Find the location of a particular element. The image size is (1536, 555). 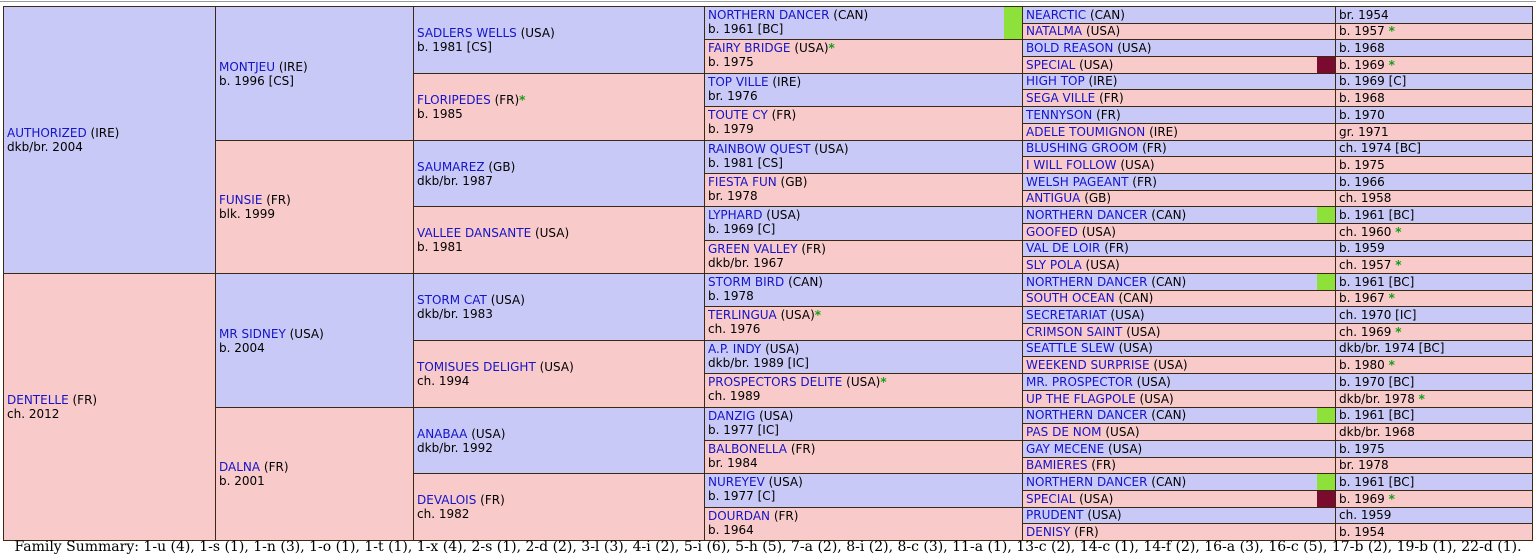

horse-info: dkb/br. 1983 is located at coordinates (455, 314).